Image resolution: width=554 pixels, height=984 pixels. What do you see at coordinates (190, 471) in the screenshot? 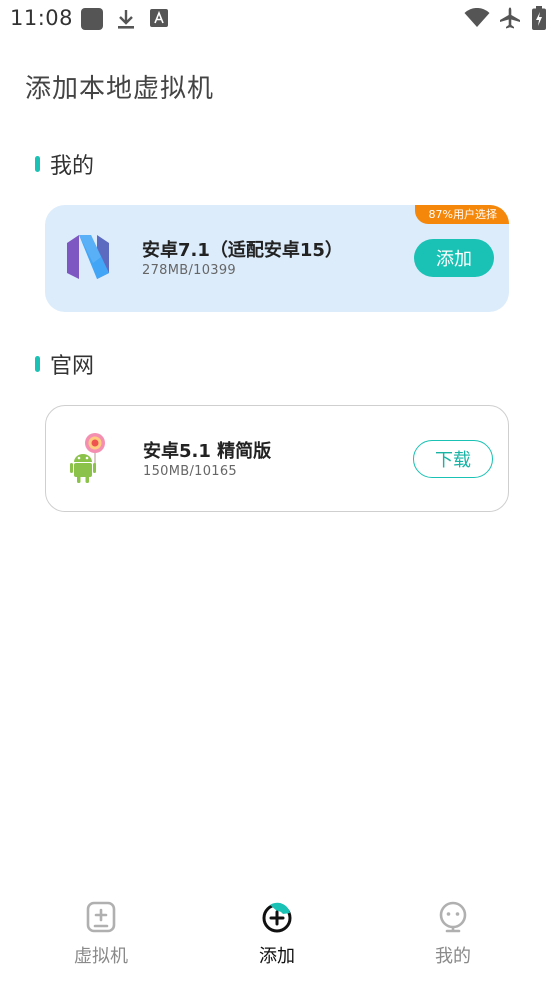
I see `vm-size-info: 150MB/10165` at bounding box center [190, 471].